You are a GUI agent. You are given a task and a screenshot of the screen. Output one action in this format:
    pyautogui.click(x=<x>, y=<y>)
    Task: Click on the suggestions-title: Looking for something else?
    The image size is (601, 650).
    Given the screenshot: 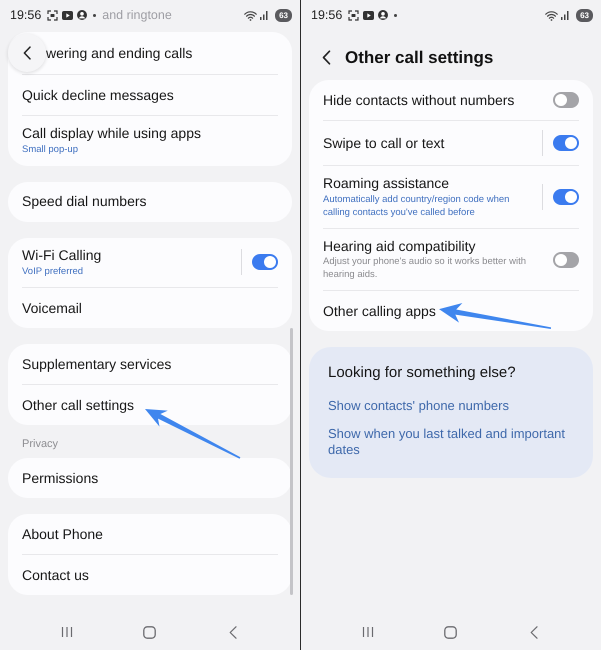 What is the action you would take?
    pyautogui.click(x=422, y=373)
    